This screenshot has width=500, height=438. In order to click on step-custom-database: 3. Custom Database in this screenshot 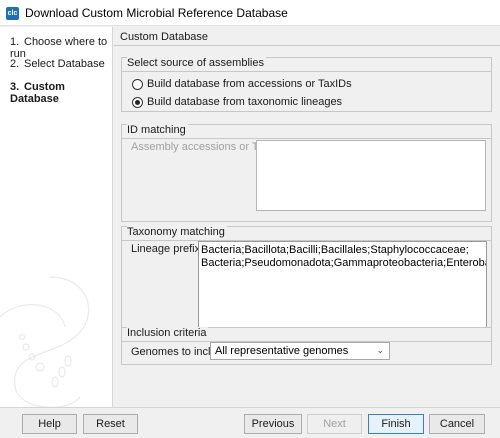, I will do `click(61, 93)`.